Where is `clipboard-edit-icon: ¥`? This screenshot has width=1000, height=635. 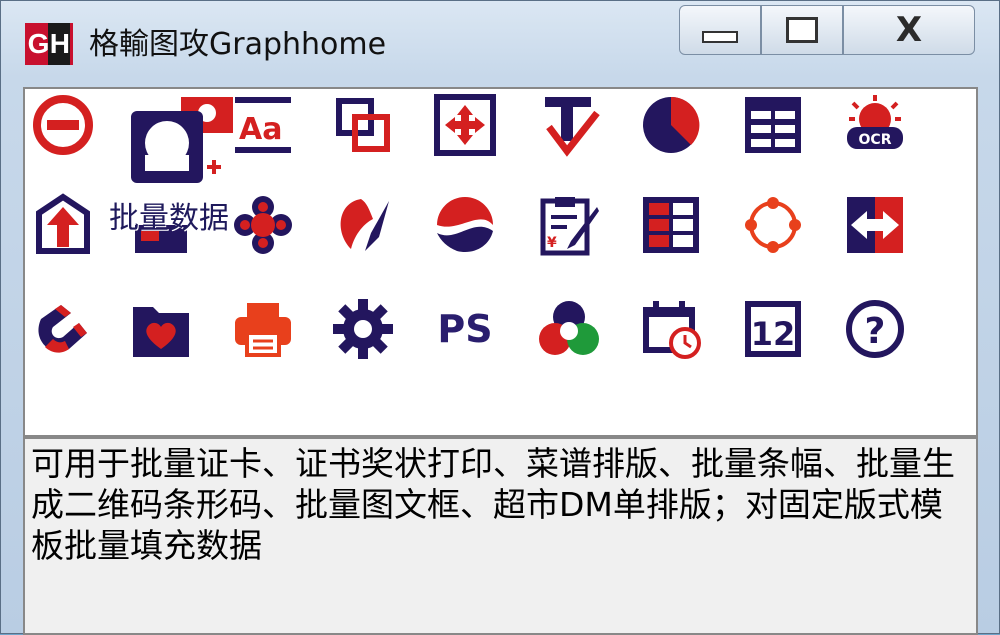 clipboard-edit-icon: ¥ is located at coordinates (569, 225).